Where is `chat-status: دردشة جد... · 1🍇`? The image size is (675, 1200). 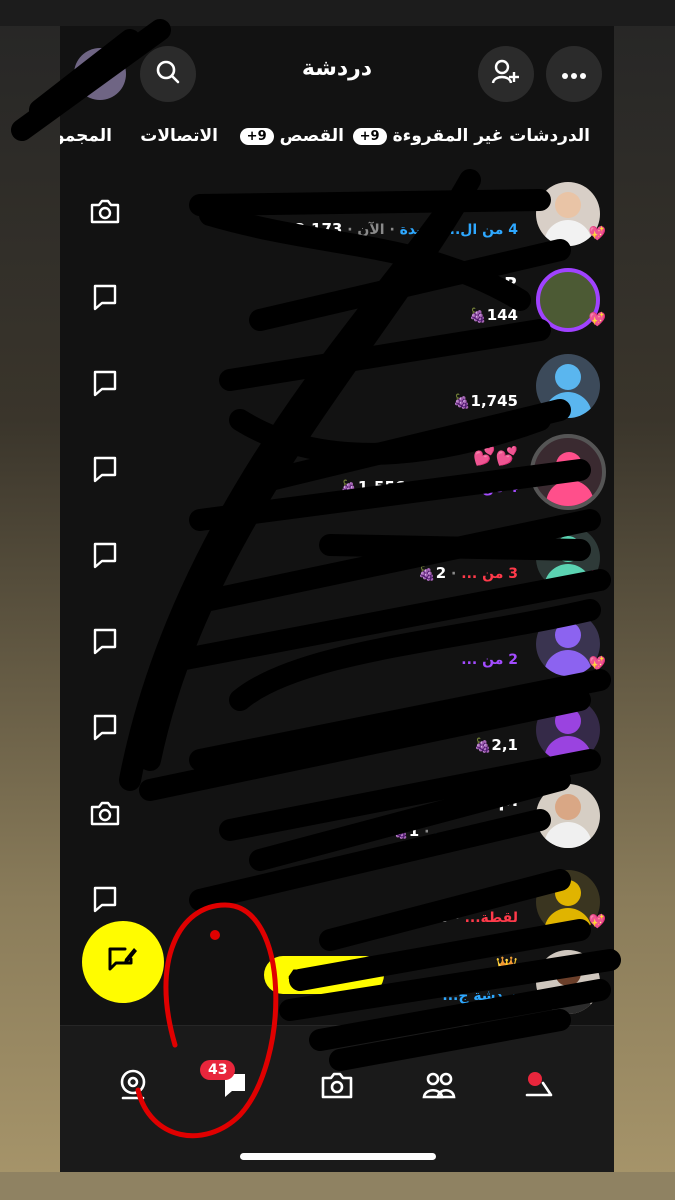 chat-status: دردشة جد... · 1🍇 is located at coordinates (454, 831).